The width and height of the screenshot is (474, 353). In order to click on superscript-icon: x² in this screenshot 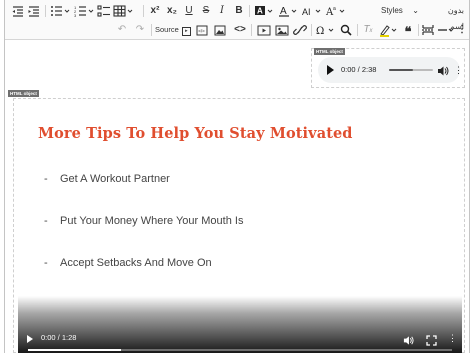, I will do `click(155, 11)`.